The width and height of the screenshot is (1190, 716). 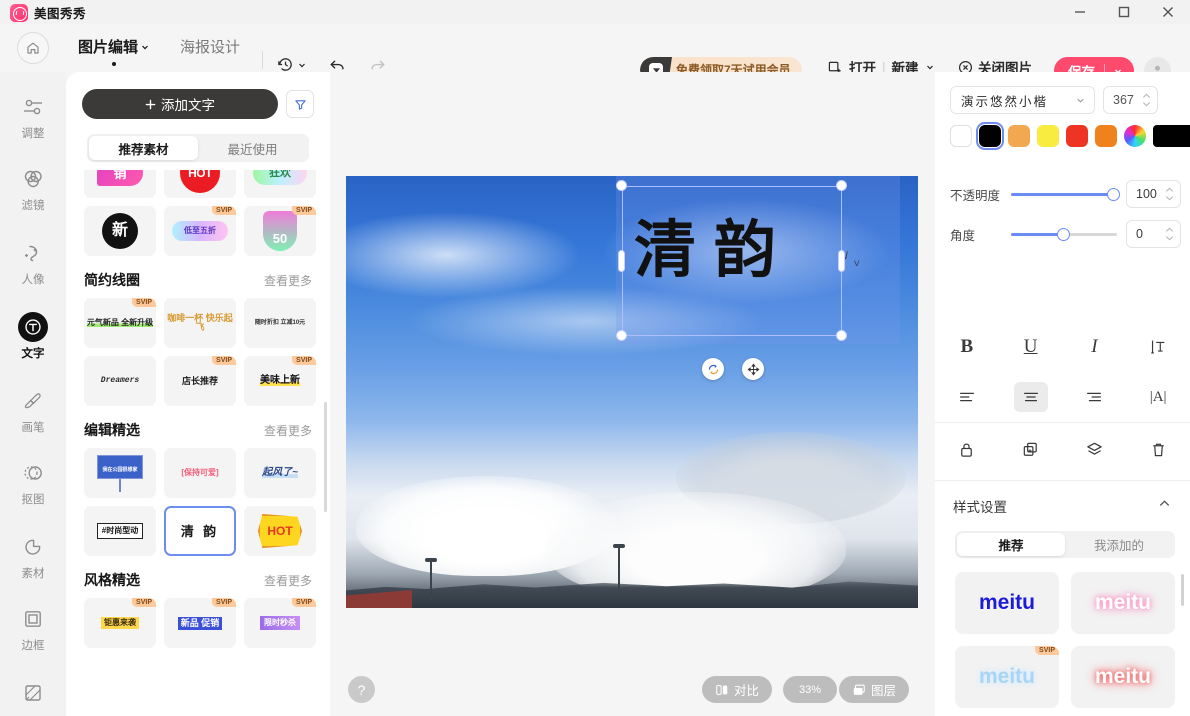 What do you see at coordinates (361, 689) in the screenshot?
I see `help-button: ?` at bounding box center [361, 689].